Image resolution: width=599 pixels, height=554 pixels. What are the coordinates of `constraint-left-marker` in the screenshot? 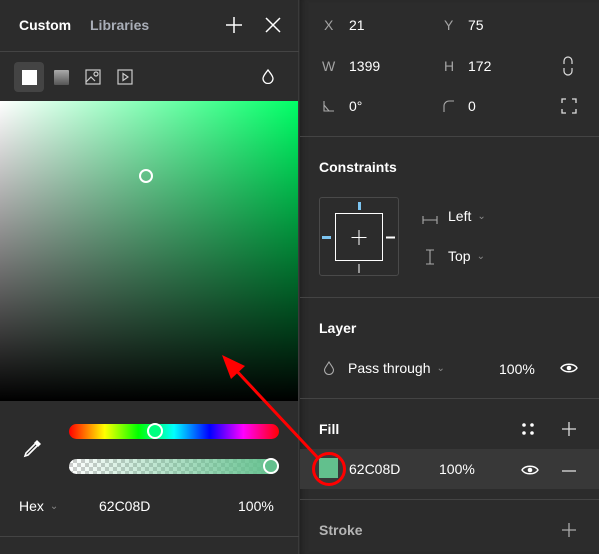 It's located at (326, 237).